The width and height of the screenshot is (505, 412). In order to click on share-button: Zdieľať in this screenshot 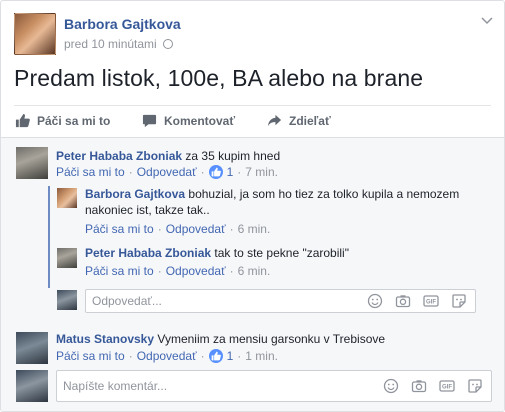, I will do `click(299, 120)`.